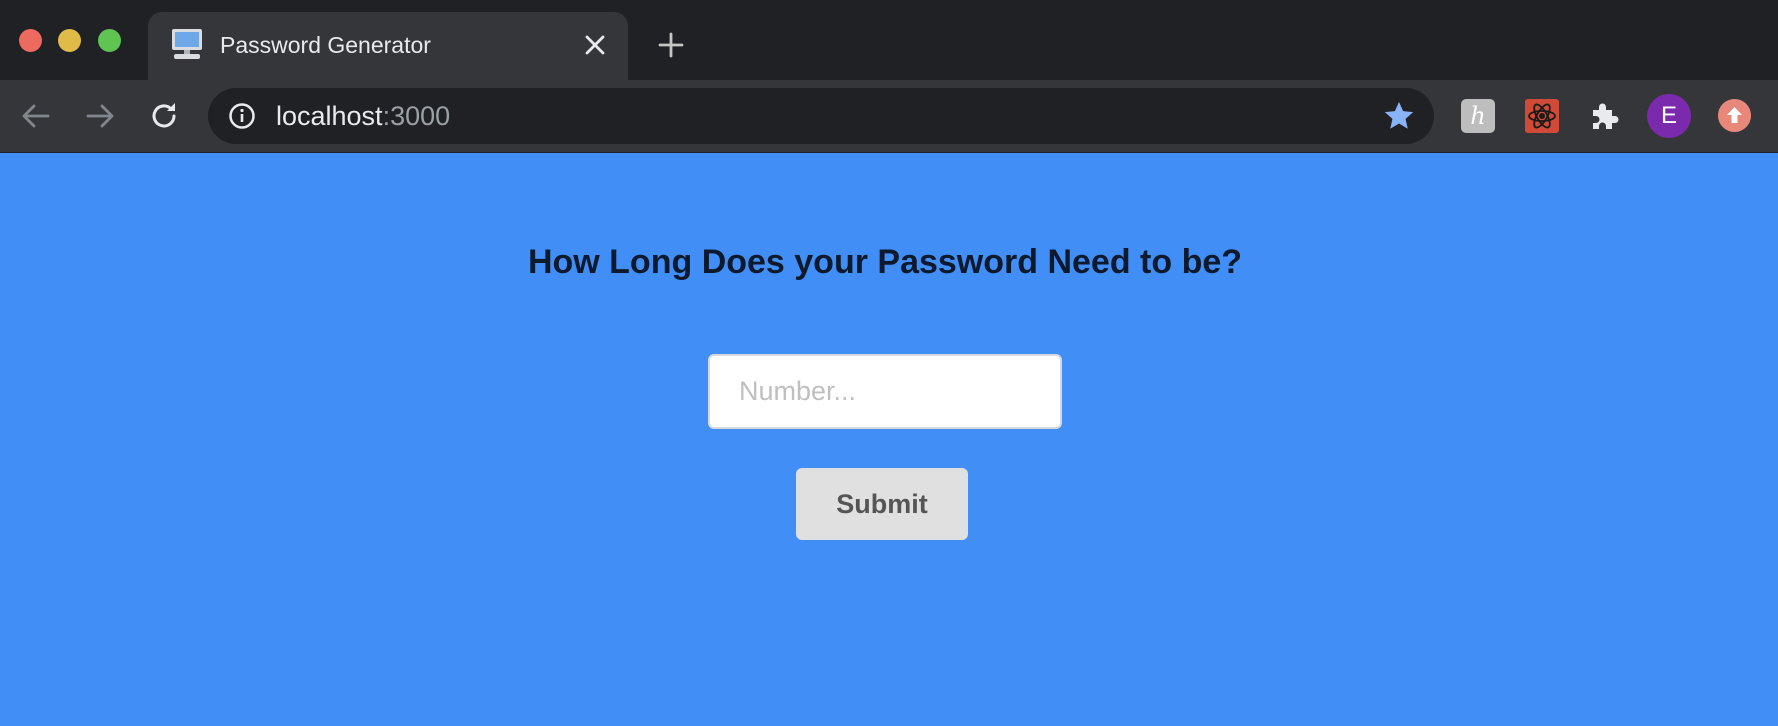 This screenshot has width=1778, height=726. I want to click on url-host: localhost, so click(329, 116).